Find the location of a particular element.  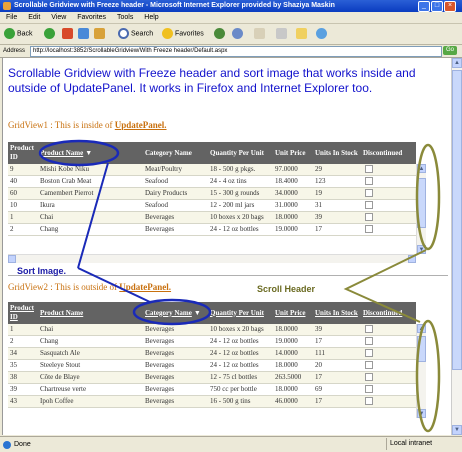

maximize-button: □ is located at coordinates (437, 6).